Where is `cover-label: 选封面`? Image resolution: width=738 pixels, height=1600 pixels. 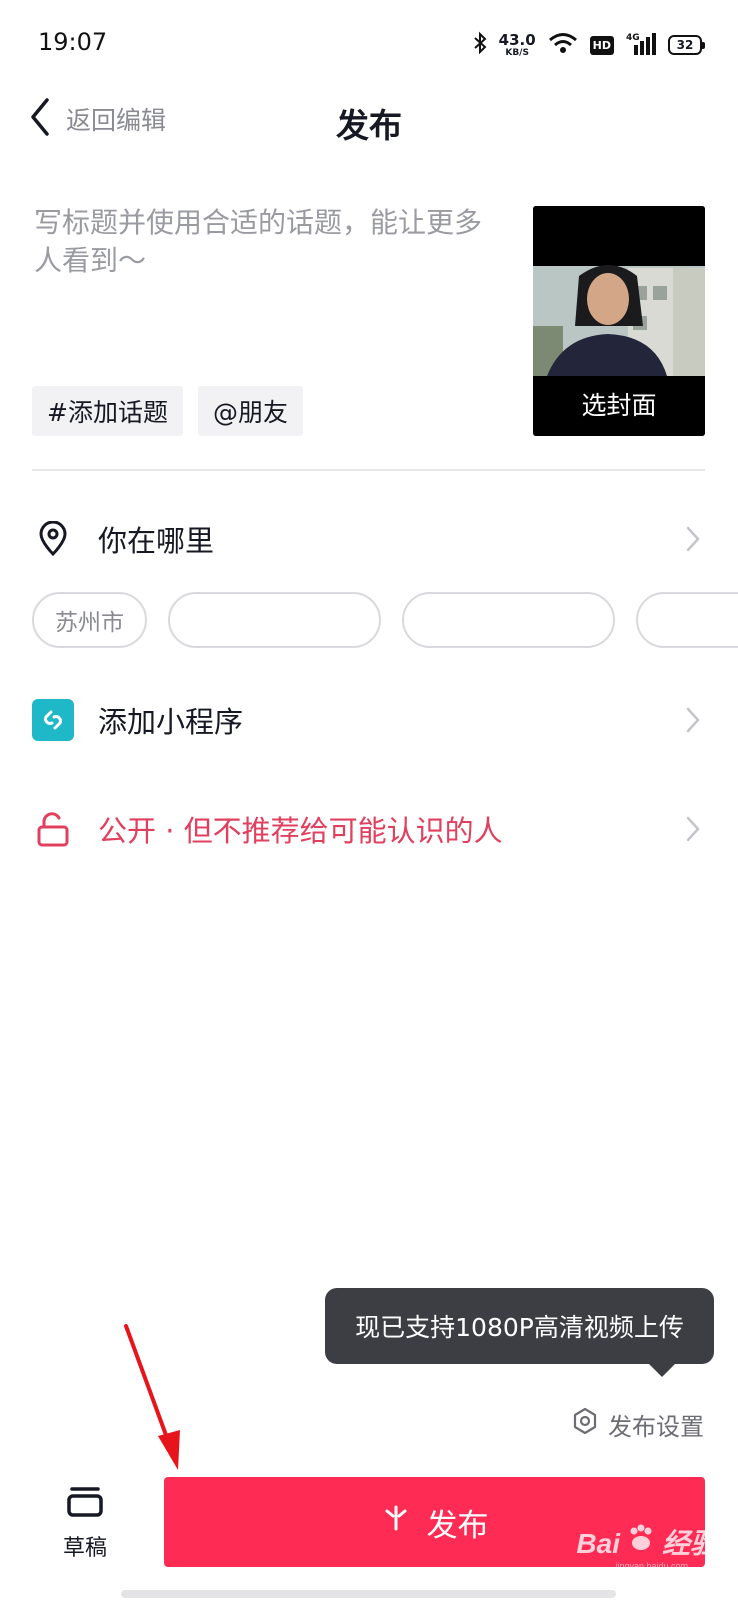
cover-label: 选封面 is located at coordinates (619, 405).